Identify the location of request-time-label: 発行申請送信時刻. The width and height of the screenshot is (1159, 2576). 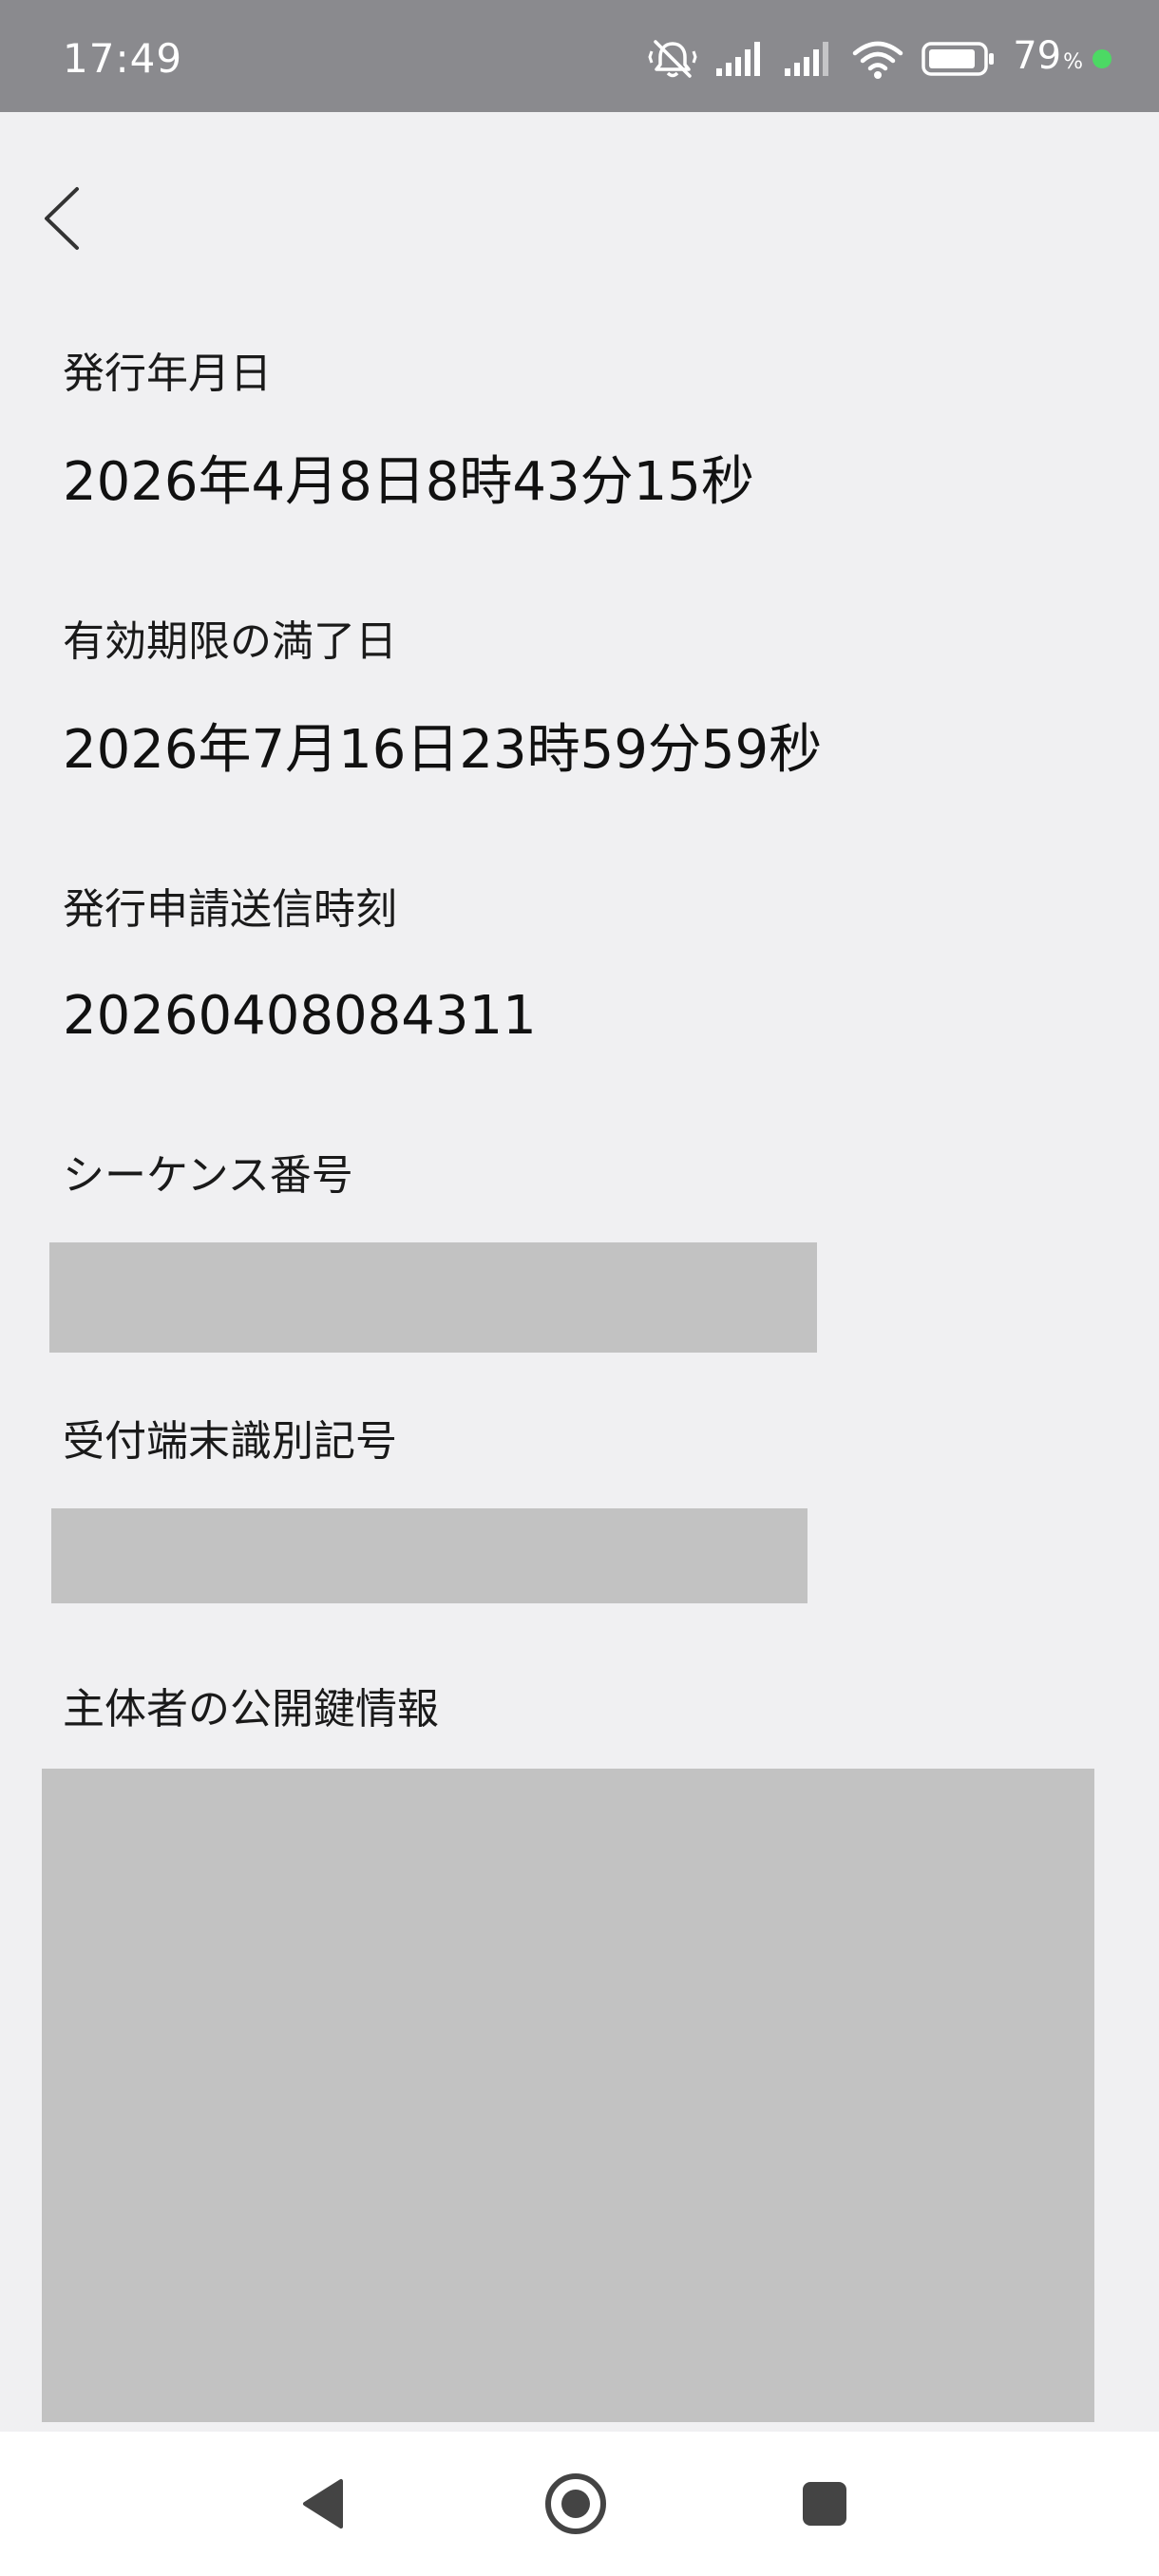
(230, 909).